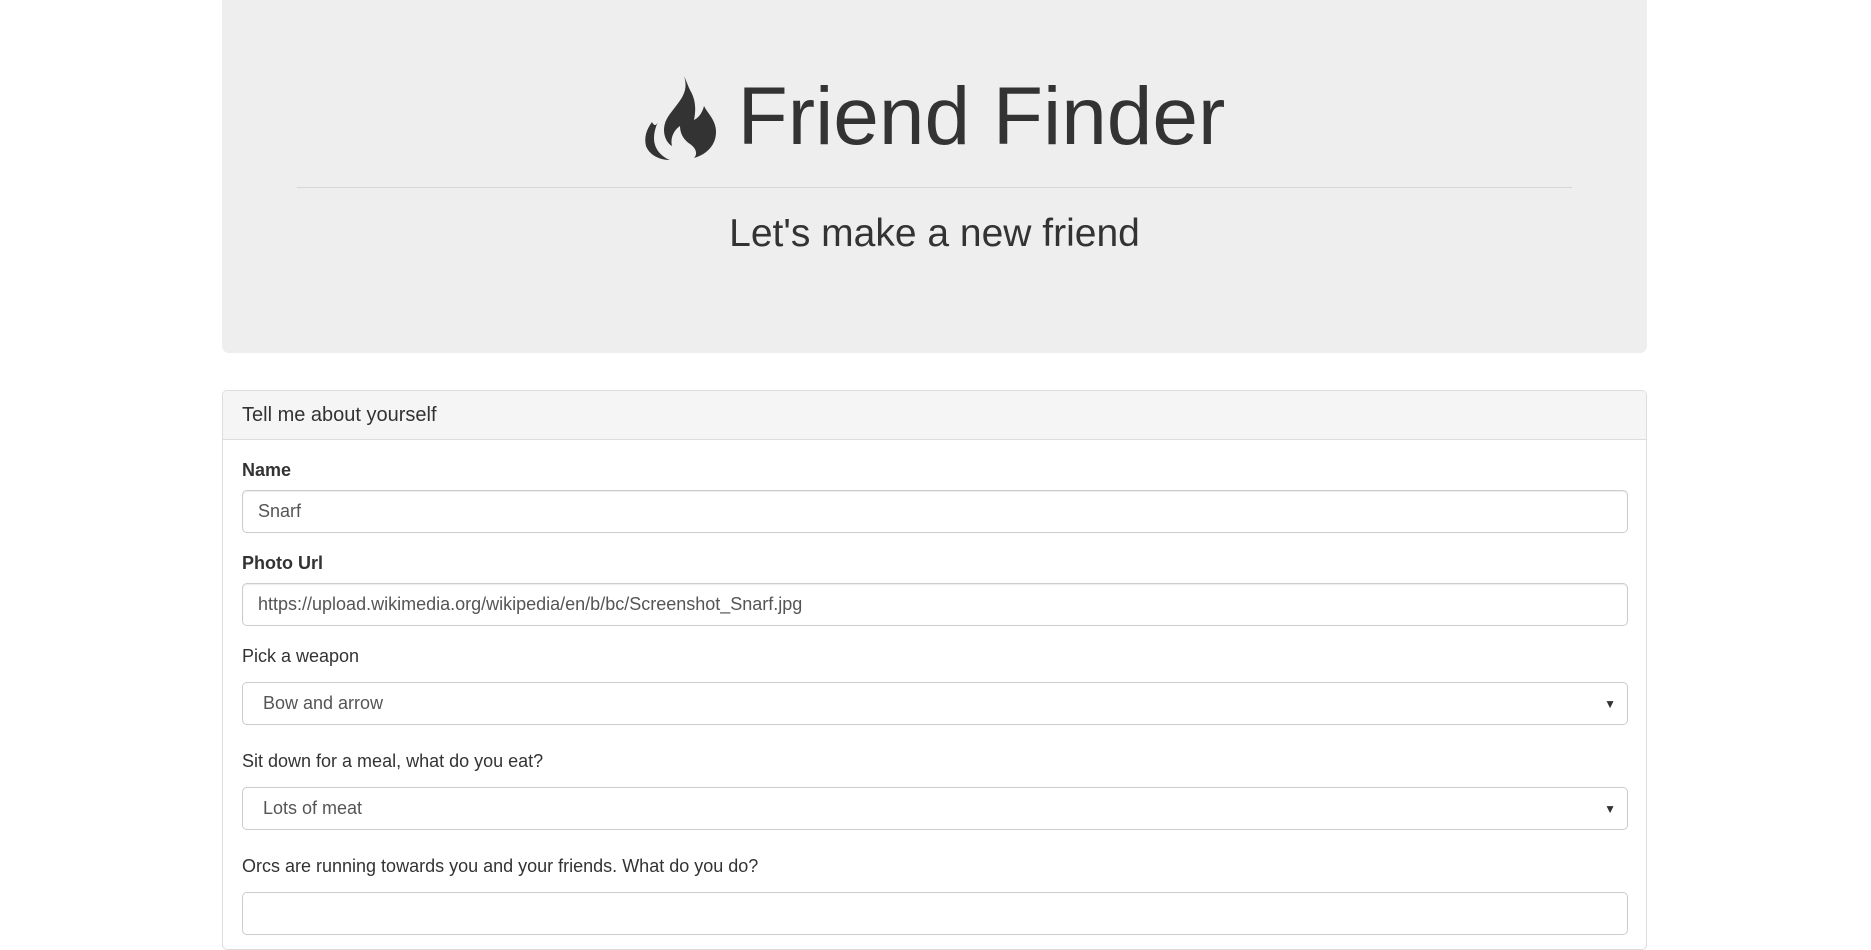  I want to click on meal-label: Sit down for a meal, what do you eat?, so click(393, 761).